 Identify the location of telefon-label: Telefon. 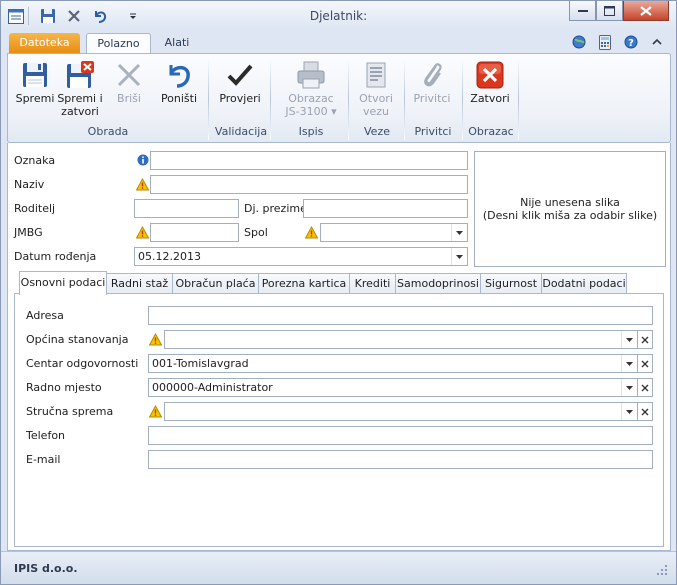
(46, 435).